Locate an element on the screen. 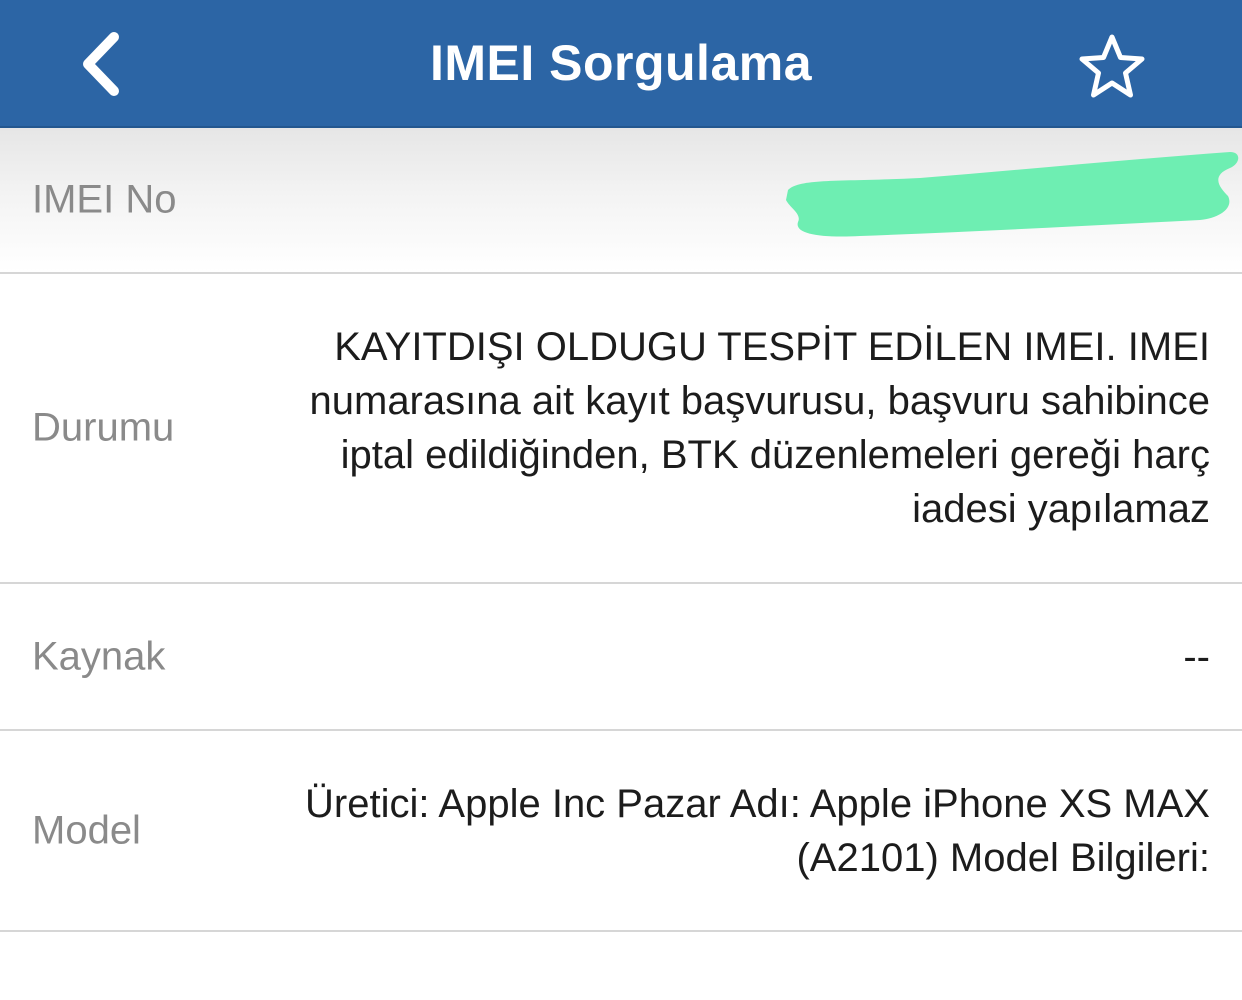 The height and width of the screenshot is (1000, 1242). star-outline-icon is located at coordinates (1112, 66).